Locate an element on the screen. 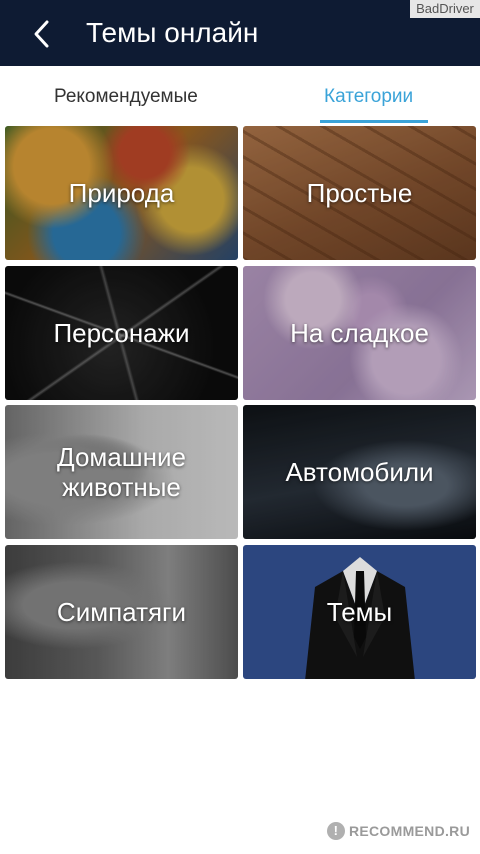 The image size is (480, 854). watermark-text: RECOMMEND.RU is located at coordinates (409, 831).